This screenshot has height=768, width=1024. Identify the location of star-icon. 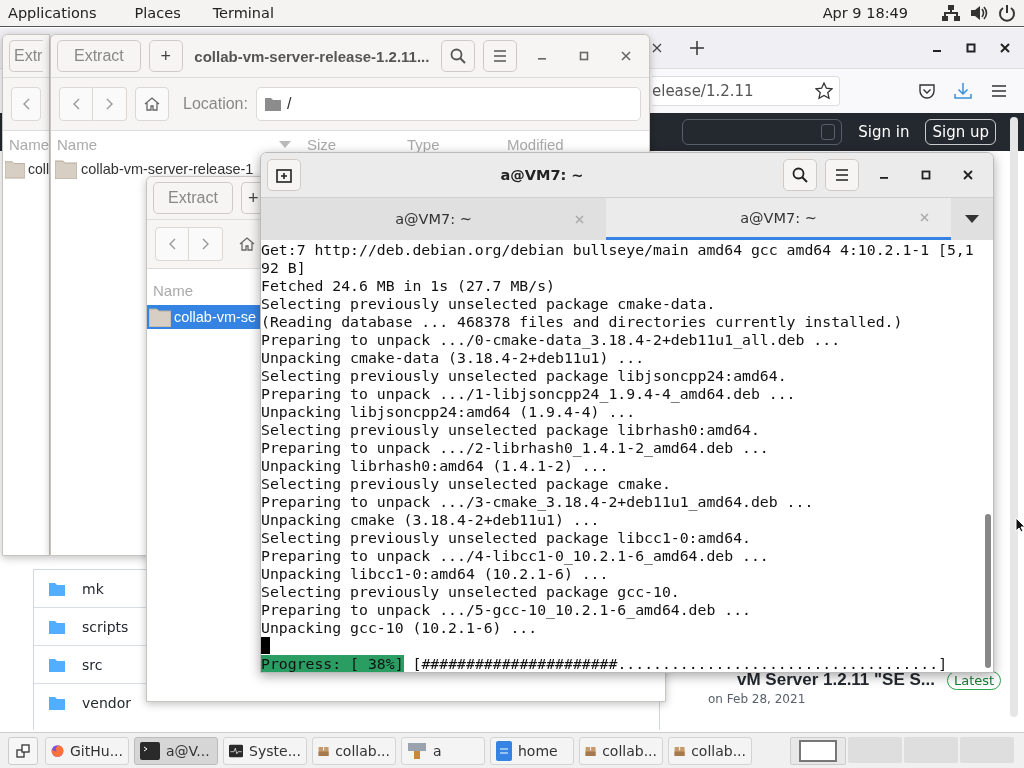
(824, 91).